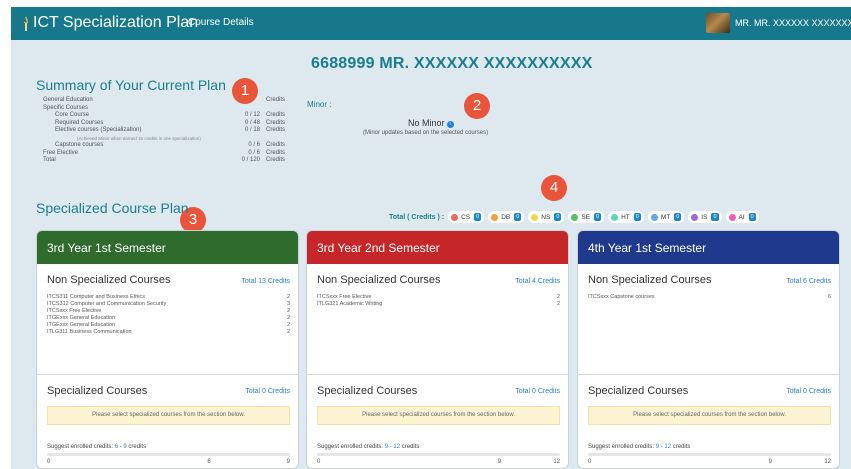 Image resolution: width=851 pixels, height=469 pixels. What do you see at coordinates (438, 297) in the screenshot?
I see `course-row: ITCSxxx Free Elective 2` at bounding box center [438, 297].